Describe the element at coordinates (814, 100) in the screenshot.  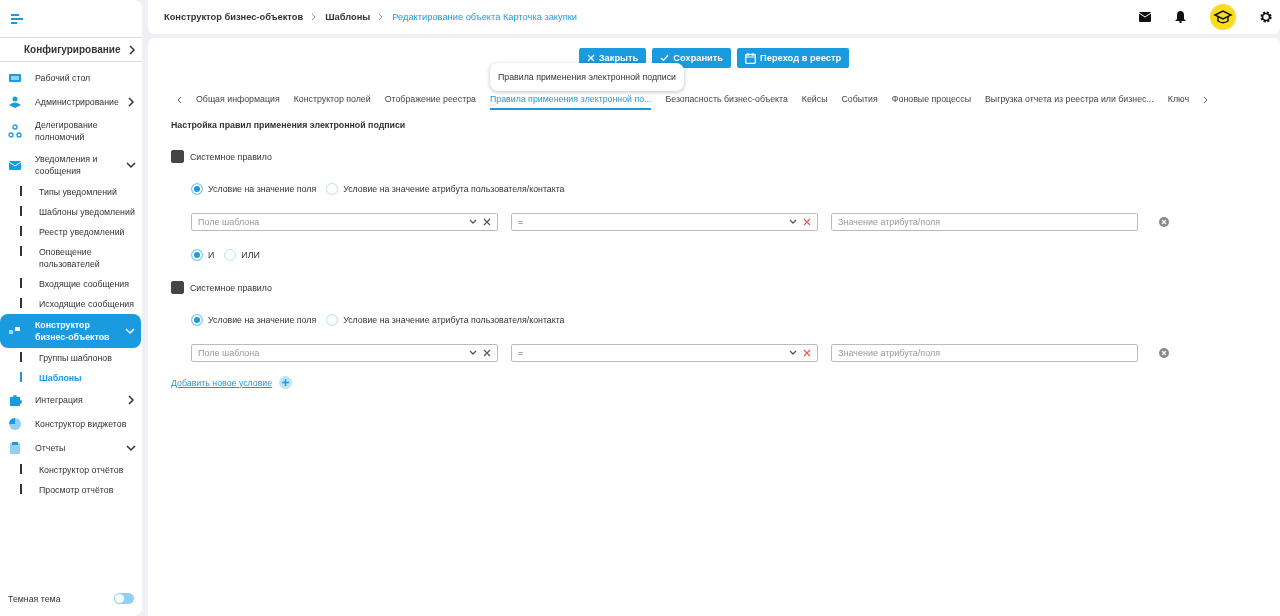
I see `tab: Кейсы` at that location.